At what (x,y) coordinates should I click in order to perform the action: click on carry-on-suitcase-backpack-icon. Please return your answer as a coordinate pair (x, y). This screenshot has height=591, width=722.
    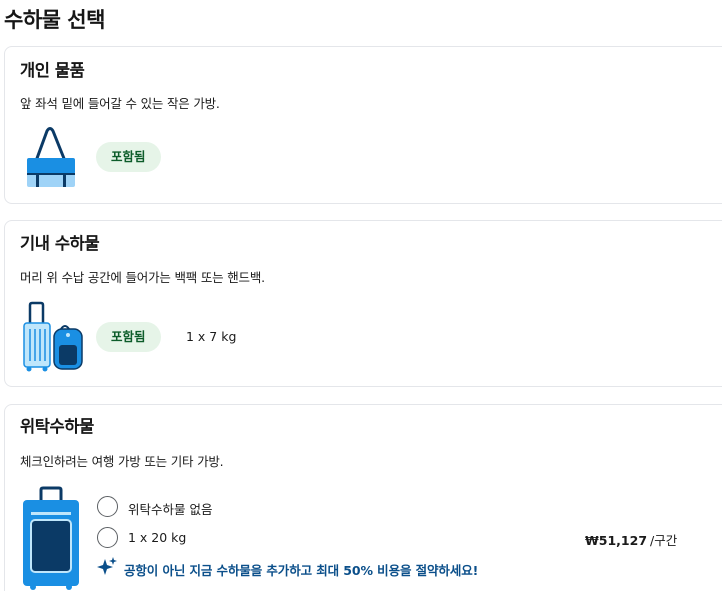
    Looking at the image, I should click on (53, 336).